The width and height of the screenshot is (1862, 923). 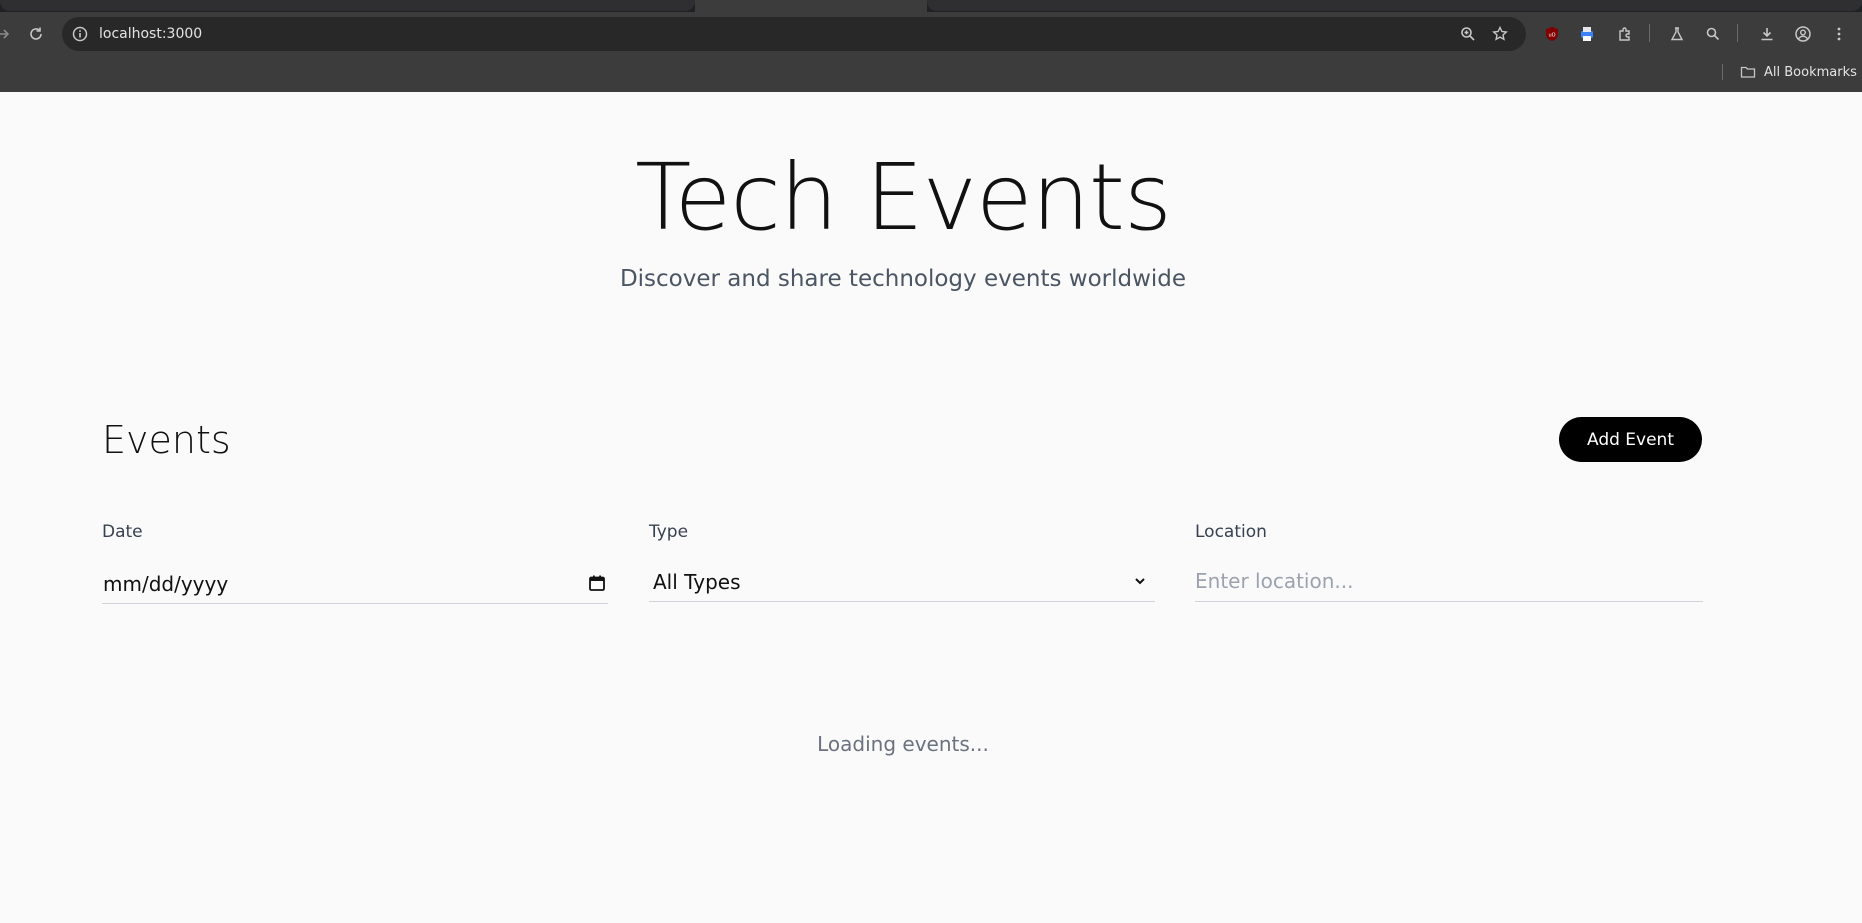 What do you see at coordinates (1500, 34) in the screenshot?
I see `bookmark-star-icon` at bounding box center [1500, 34].